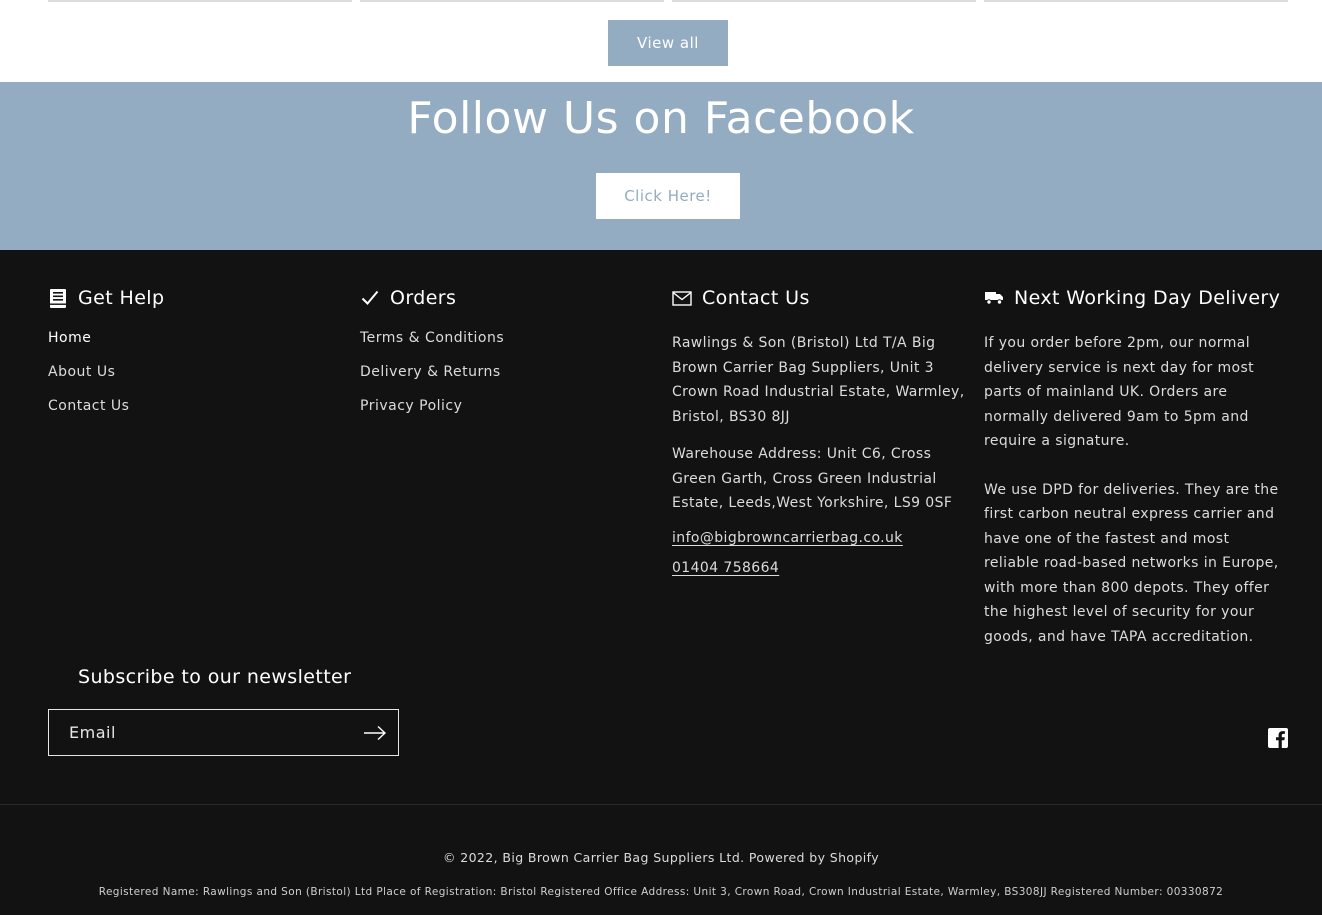 The width and height of the screenshot is (1322, 915). Describe the element at coordinates (824, 568) in the screenshot. I see `contact-phone-link: 01404 758664` at that location.